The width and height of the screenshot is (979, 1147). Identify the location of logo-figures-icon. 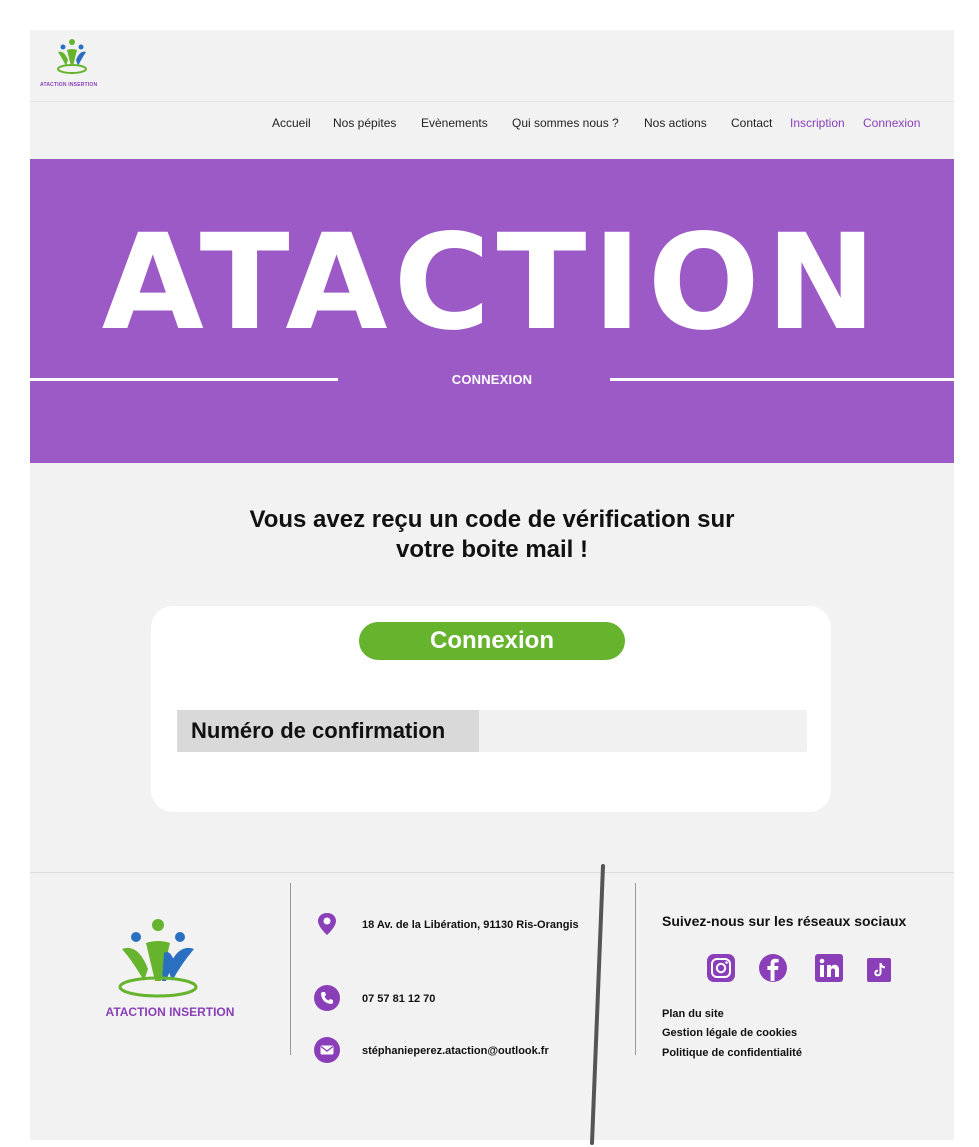
(72, 56).